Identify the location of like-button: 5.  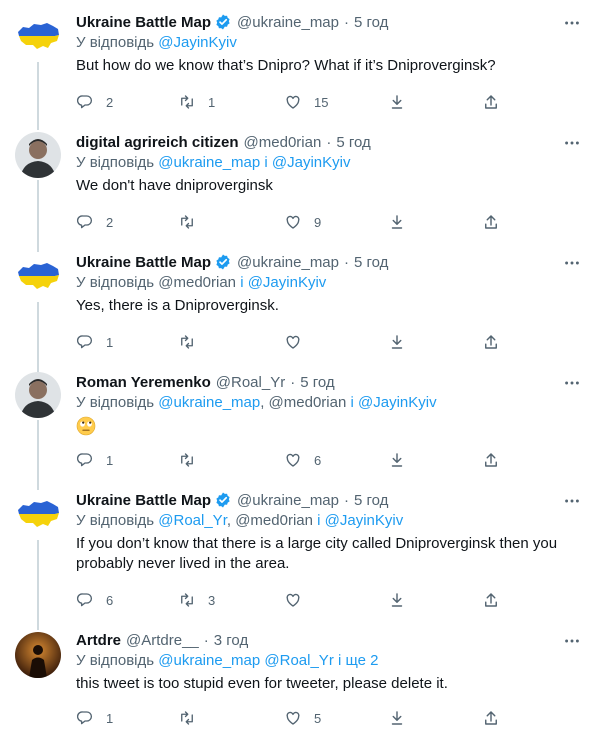
(302, 718).